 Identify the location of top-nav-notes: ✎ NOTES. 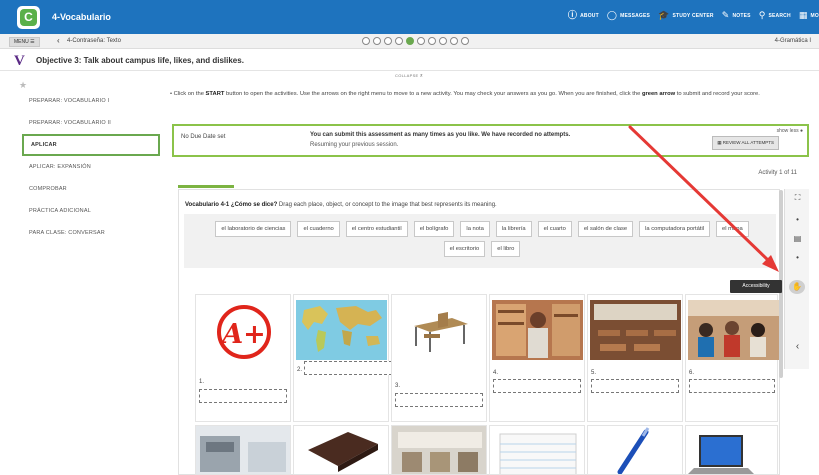
(736, 15).